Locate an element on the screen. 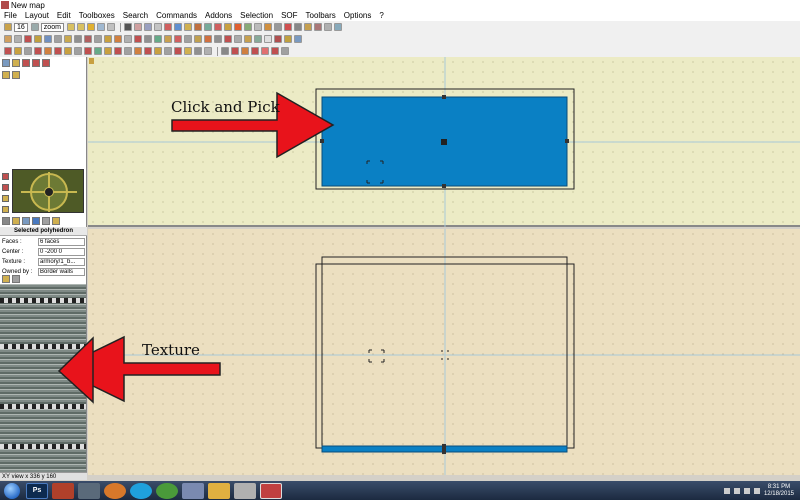  magnify-in-icon is located at coordinates (70, 27).